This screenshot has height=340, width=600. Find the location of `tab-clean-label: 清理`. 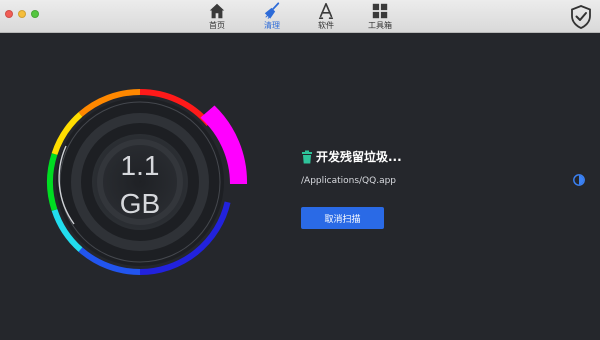

tab-clean-label: 清理 is located at coordinates (272, 25).